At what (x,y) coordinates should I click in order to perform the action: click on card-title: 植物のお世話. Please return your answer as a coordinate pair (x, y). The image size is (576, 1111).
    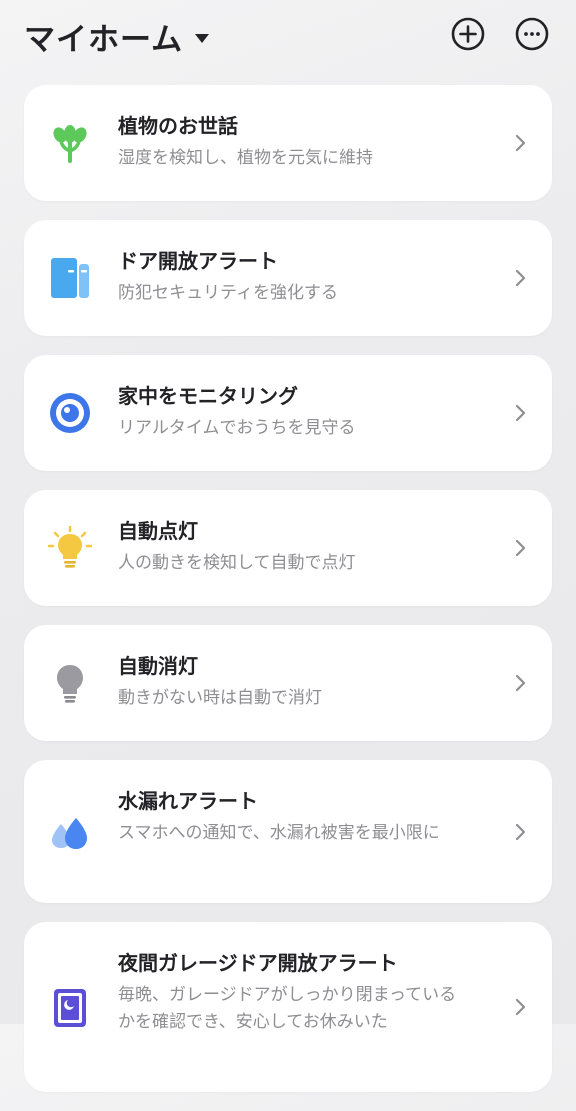
    Looking at the image, I should click on (178, 126).